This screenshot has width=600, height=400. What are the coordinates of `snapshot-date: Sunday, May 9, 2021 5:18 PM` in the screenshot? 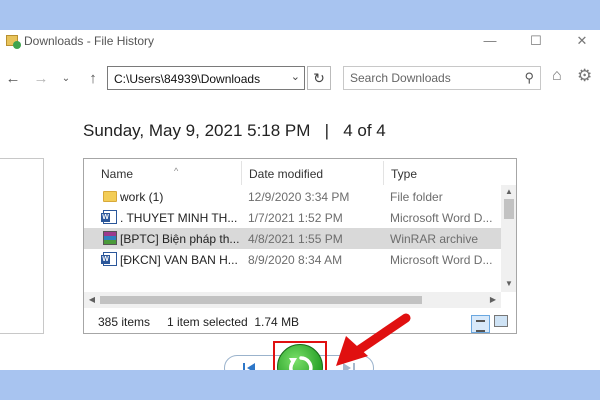 It's located at (197, 130).